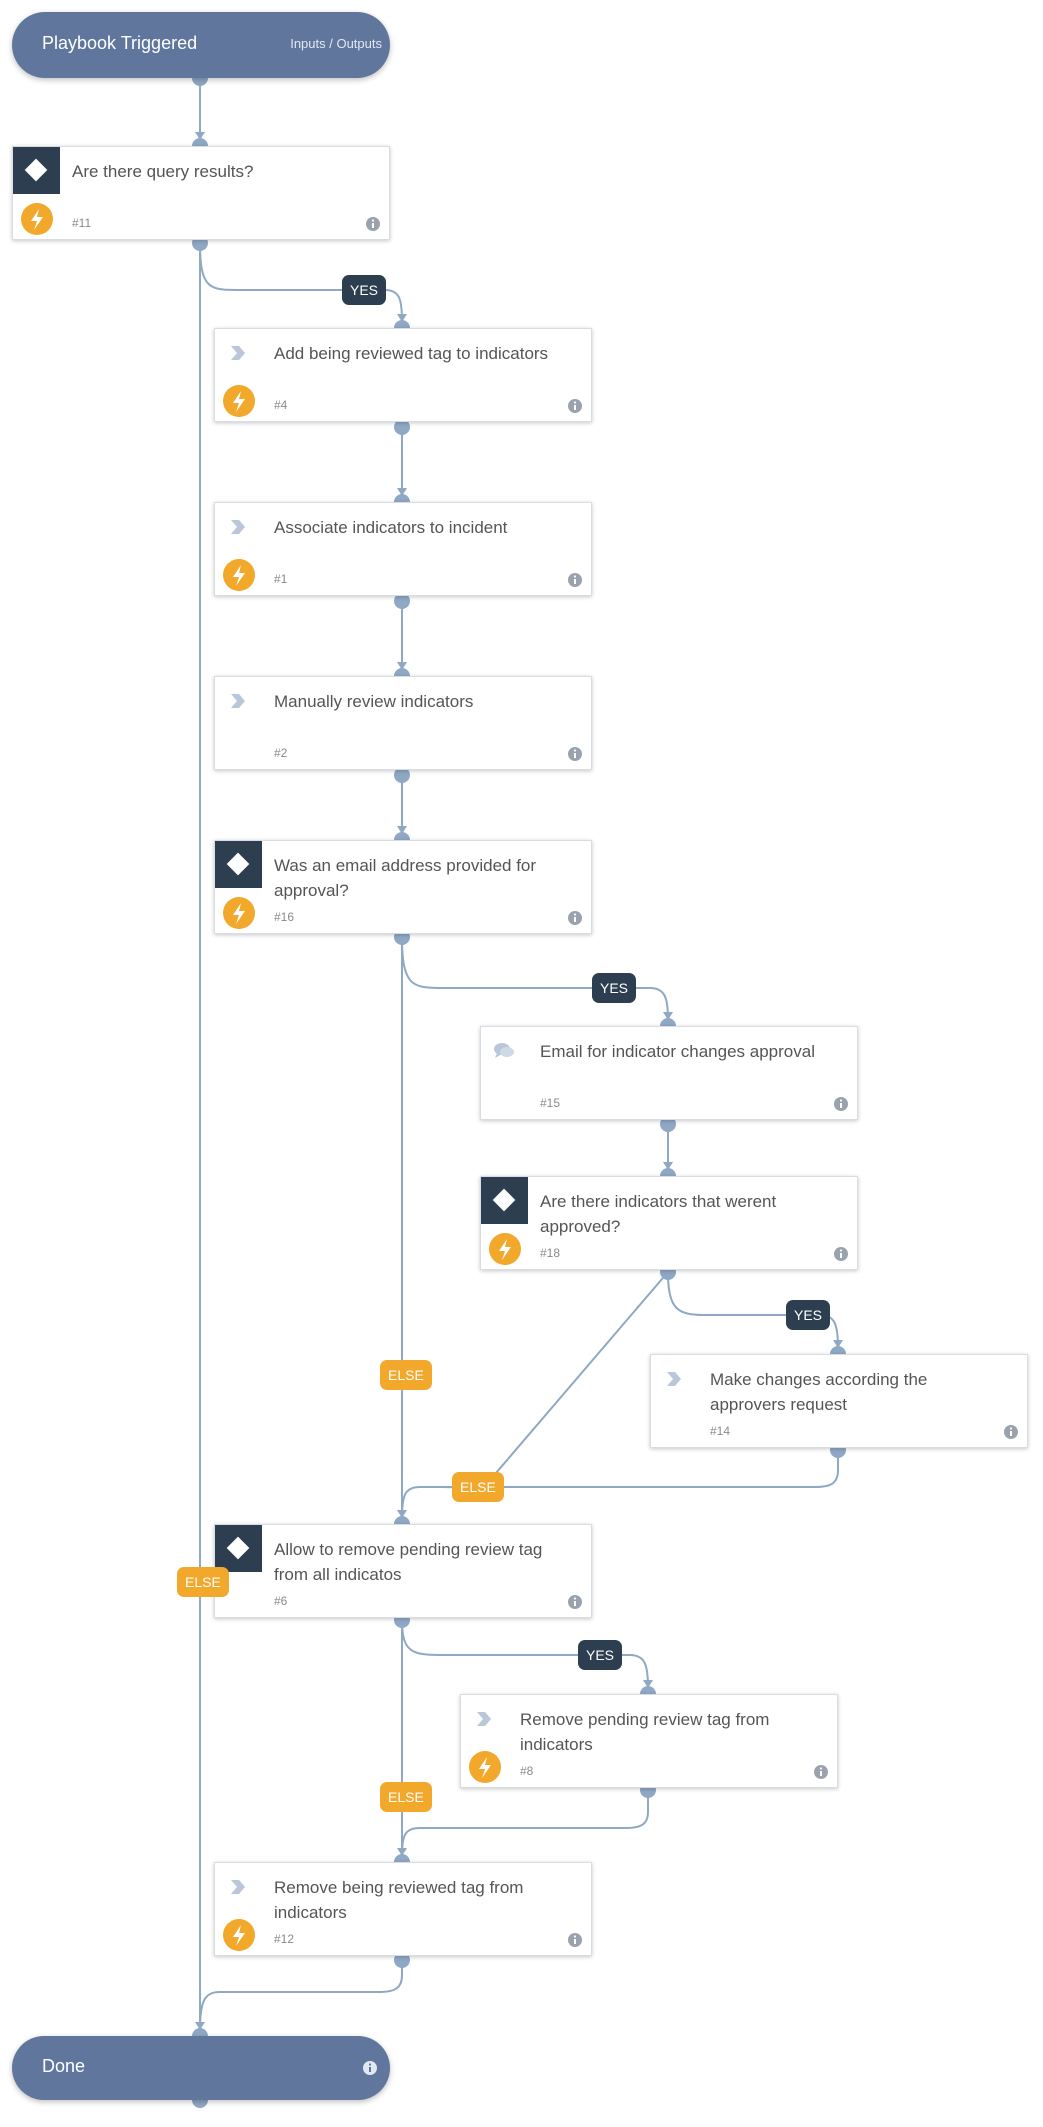 The image size is (1043, 2127). What do you see at coordinates (163, 171) in the screenshot?
I see `task-title: Are there query results?` at bounding box center [163, 171].